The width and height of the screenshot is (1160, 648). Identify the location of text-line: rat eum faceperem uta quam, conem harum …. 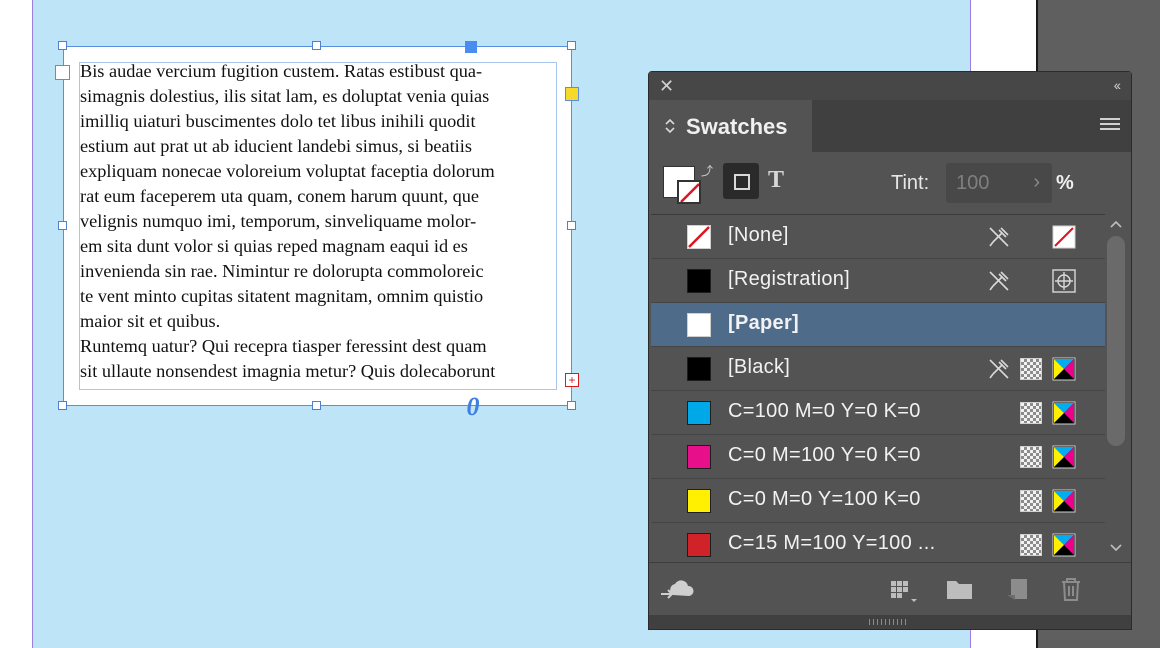
(279, 196).